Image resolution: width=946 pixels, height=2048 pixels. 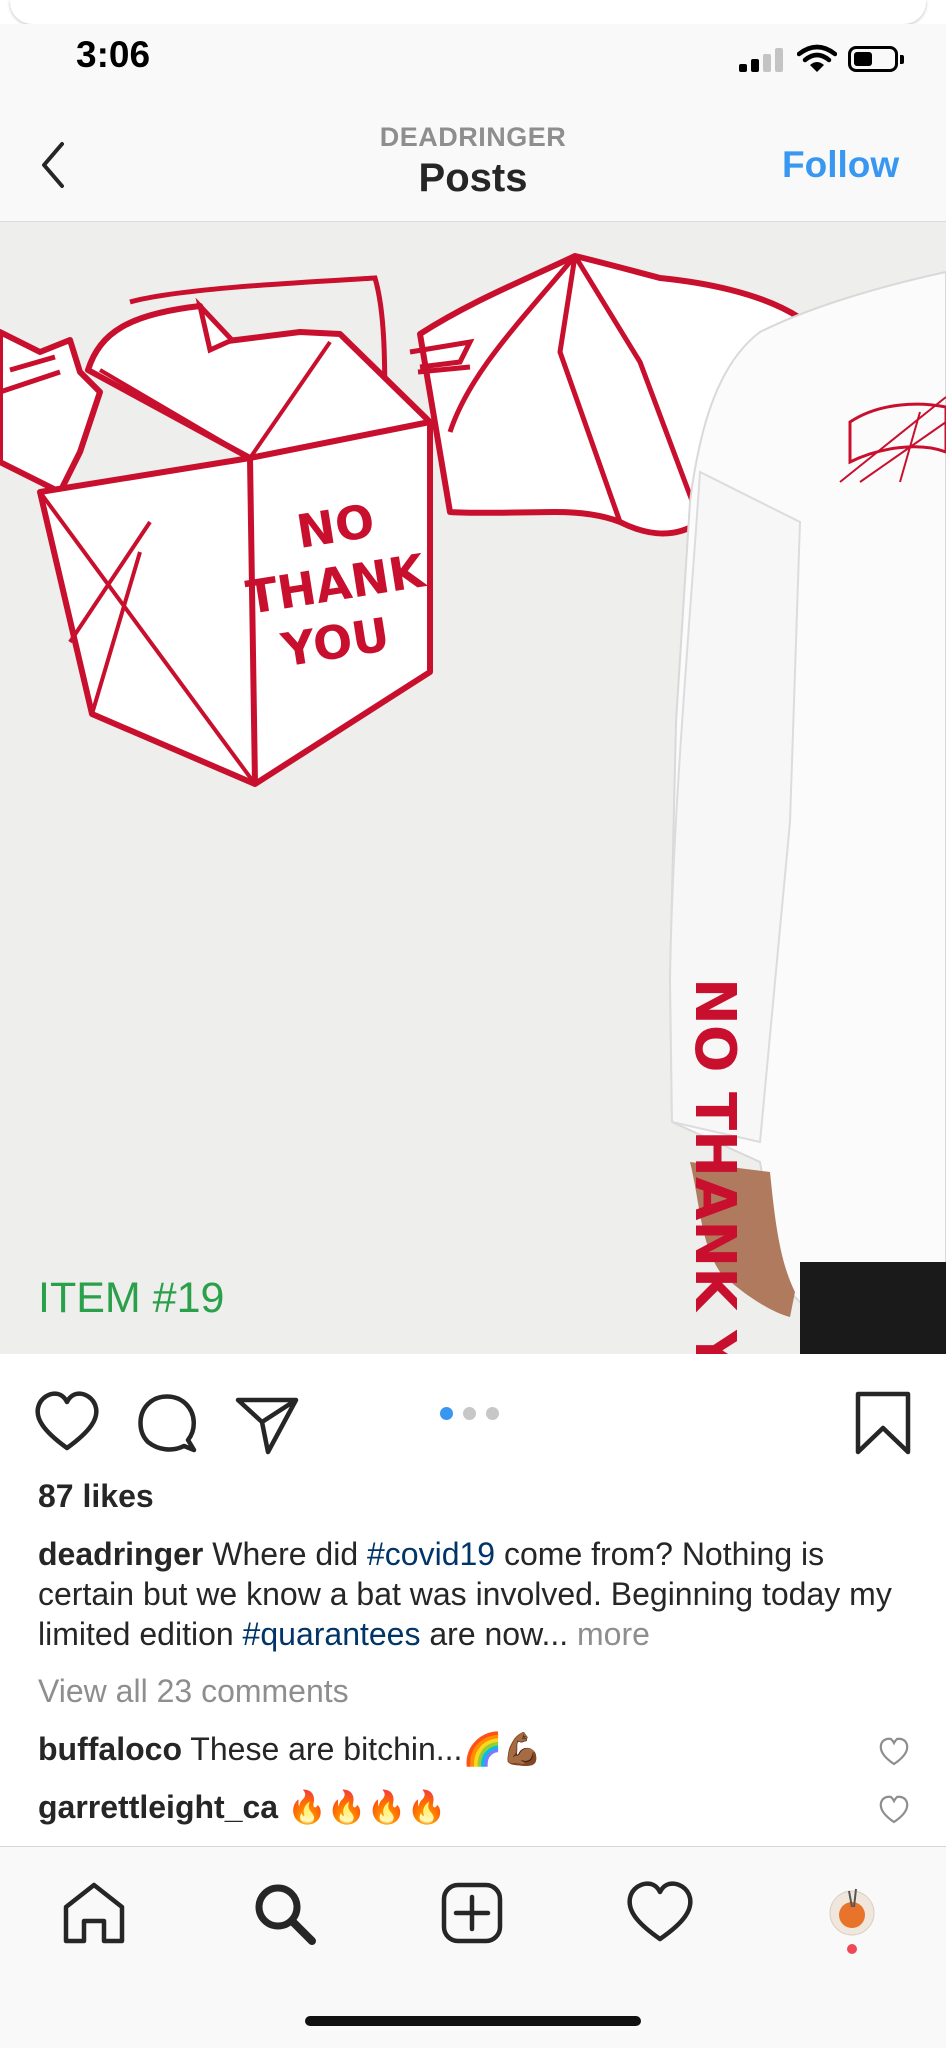 What do you see at coordinates (113, 54) in the screenshot?
I see `status-time: 3:06` at bounding box center [113, 54].